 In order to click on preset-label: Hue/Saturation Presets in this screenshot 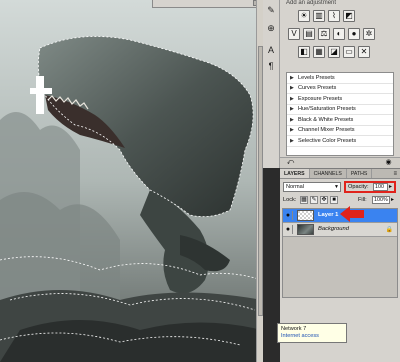, I will do `click(327, 109)`.